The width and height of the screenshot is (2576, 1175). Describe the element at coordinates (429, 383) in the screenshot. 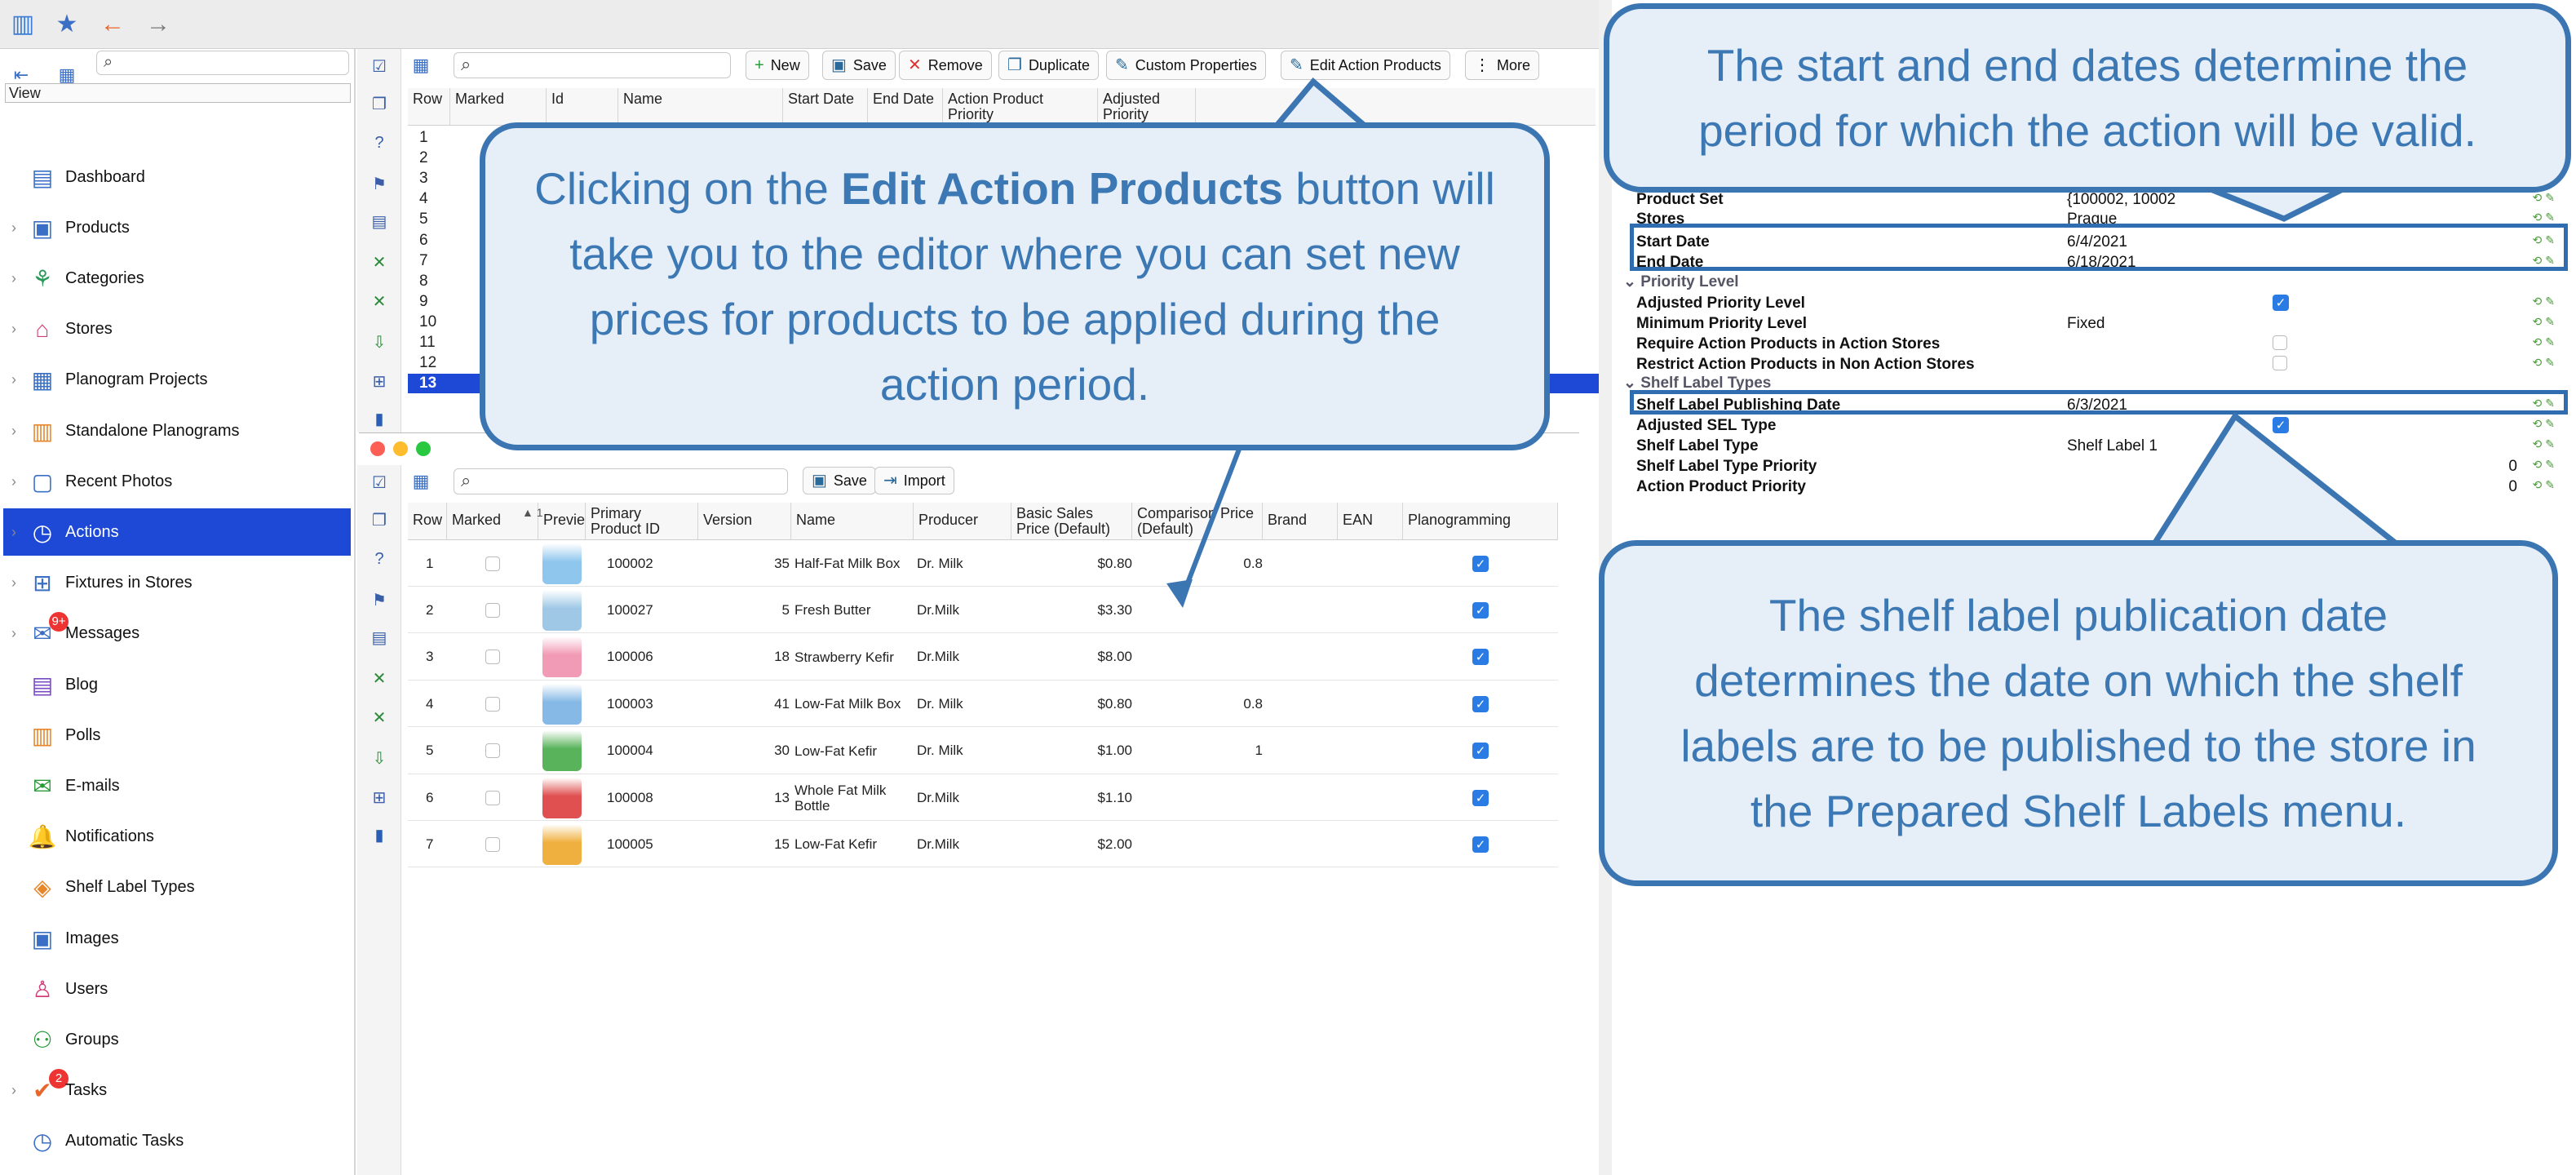

I see `table-row: 13` at that location.